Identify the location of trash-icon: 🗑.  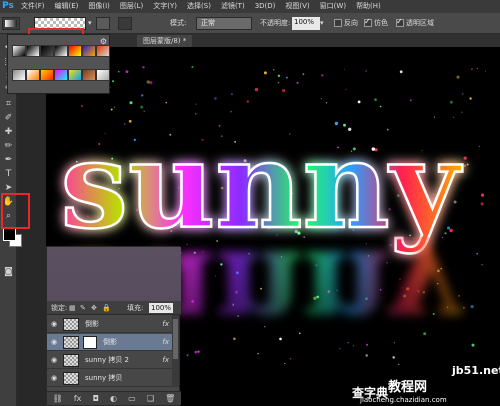
(170, 398).